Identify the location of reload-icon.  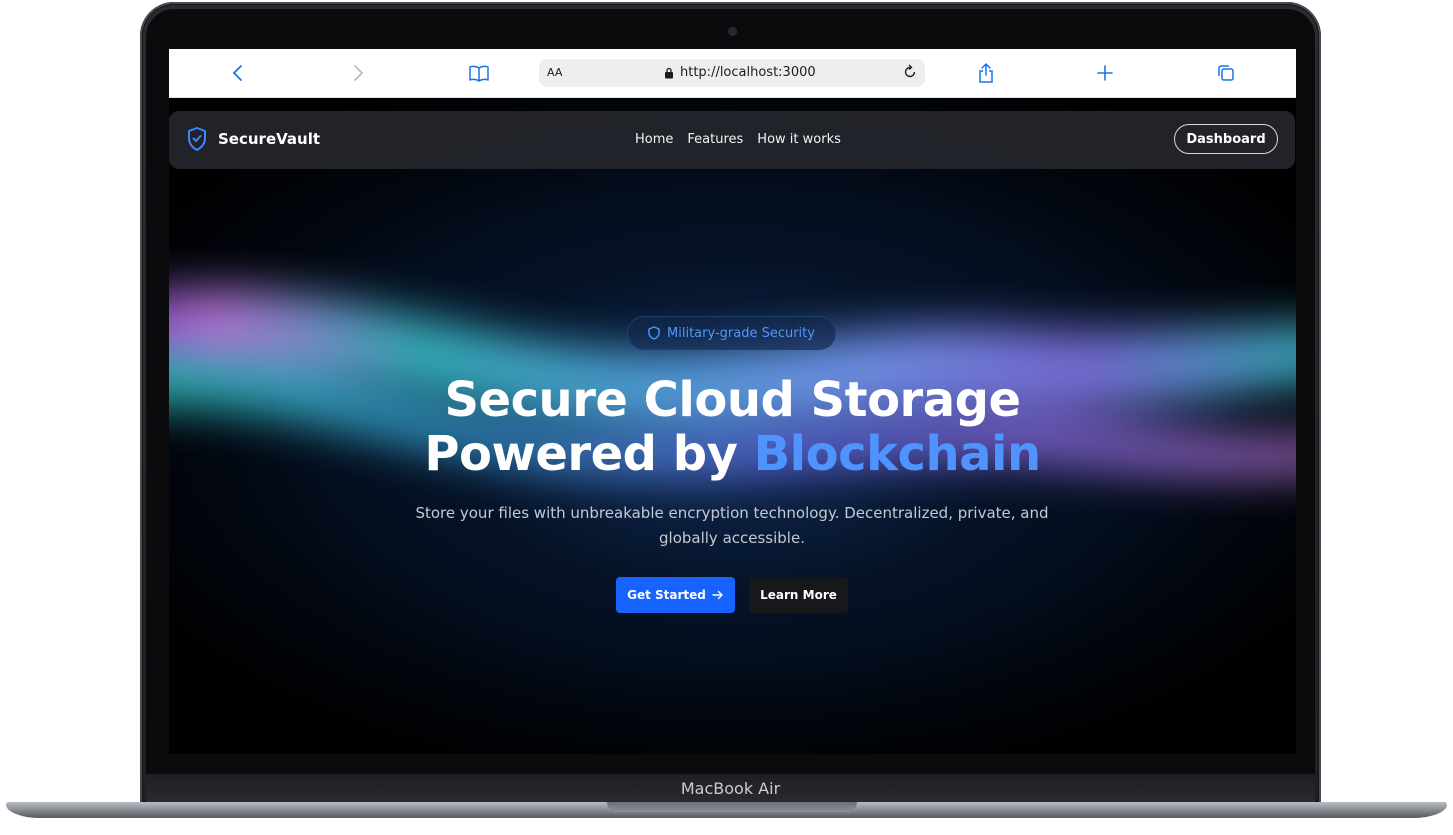
(910, 74).